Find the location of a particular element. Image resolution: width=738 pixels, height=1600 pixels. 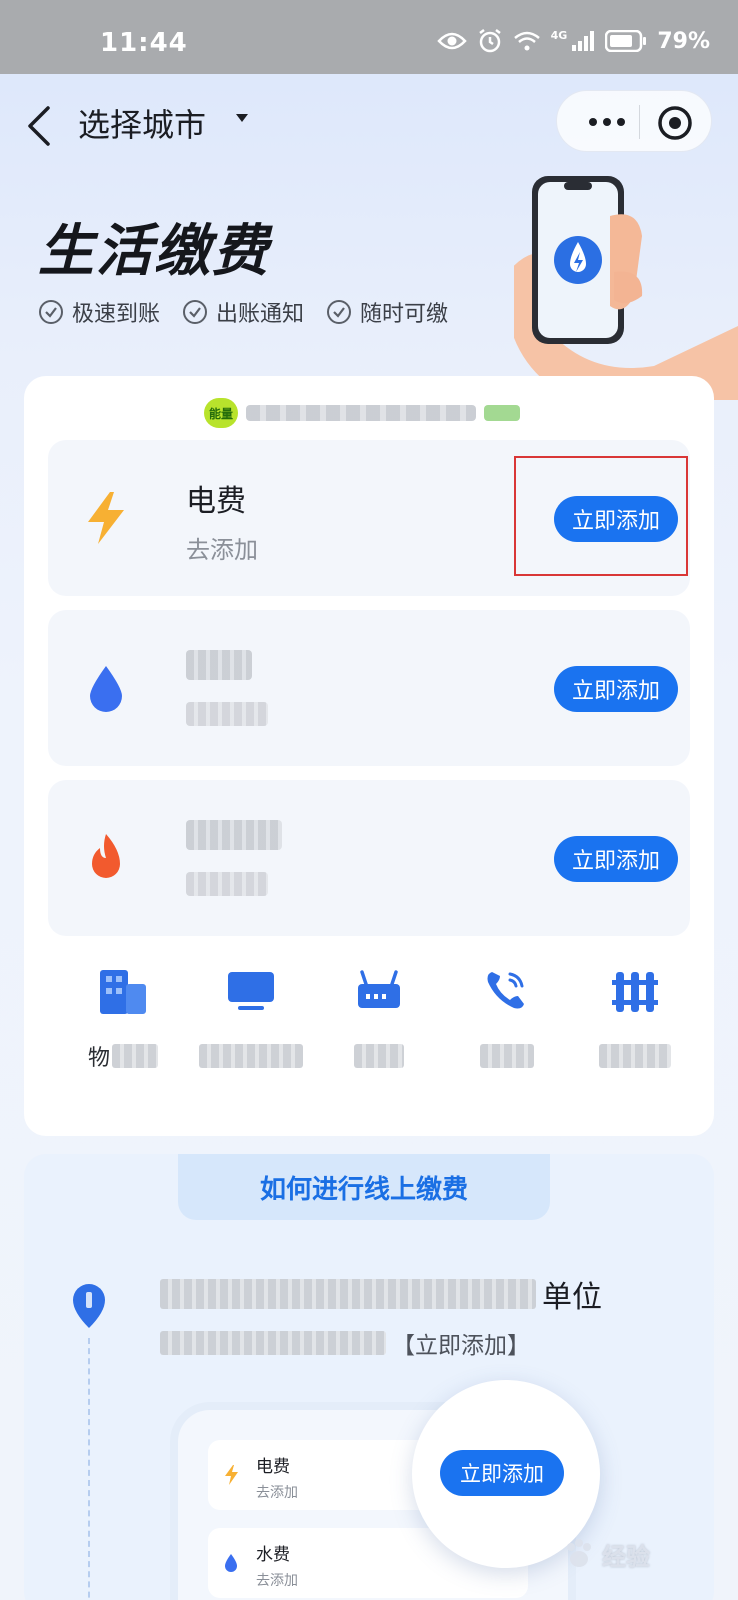

blurred-step-desc is located at coordinates (273, 1343).